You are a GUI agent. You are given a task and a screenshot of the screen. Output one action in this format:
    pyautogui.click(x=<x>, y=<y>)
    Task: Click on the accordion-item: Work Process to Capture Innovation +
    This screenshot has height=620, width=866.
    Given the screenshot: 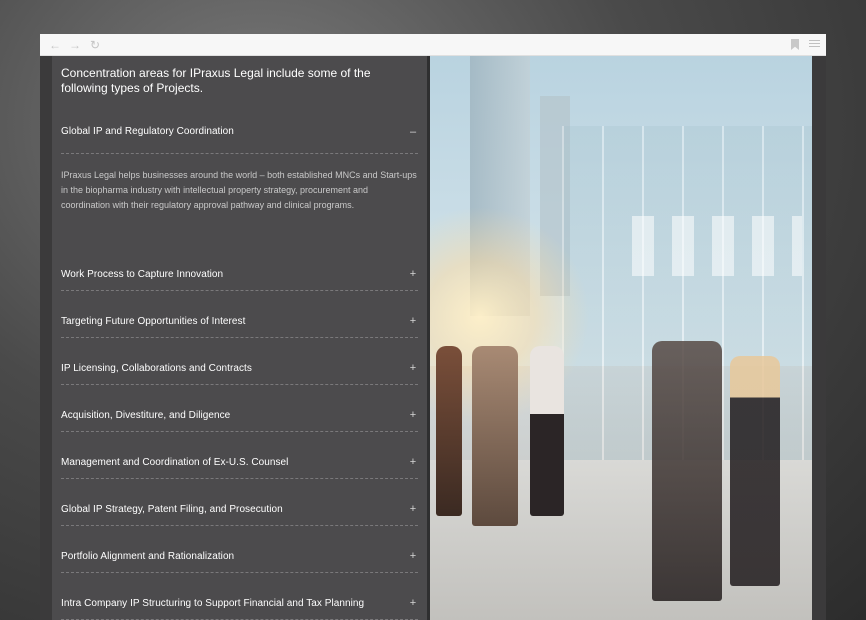 What is the action you would take?
    pyautogui.click(x=239, y=267)
    